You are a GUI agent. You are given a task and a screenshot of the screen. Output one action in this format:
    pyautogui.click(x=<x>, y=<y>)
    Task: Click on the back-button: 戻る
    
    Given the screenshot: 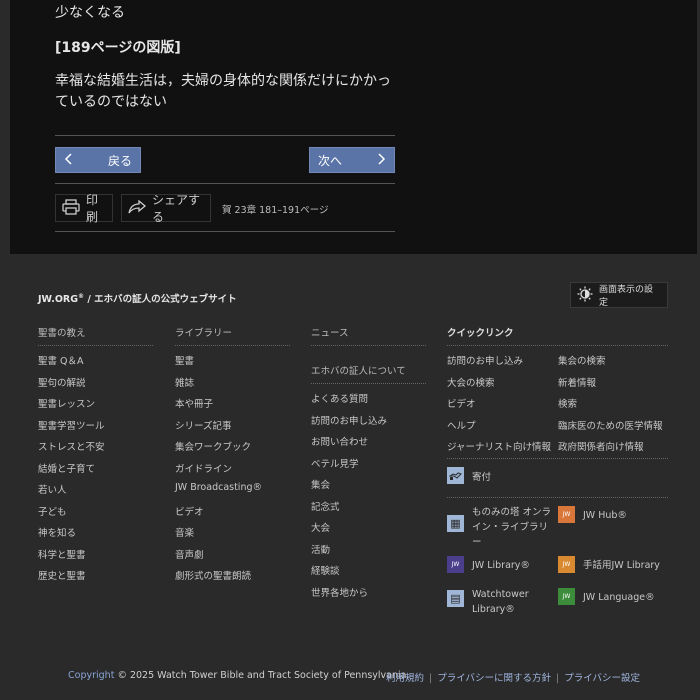 What is the action you would take?
    pyautogui.click(x=98, y=160)
    